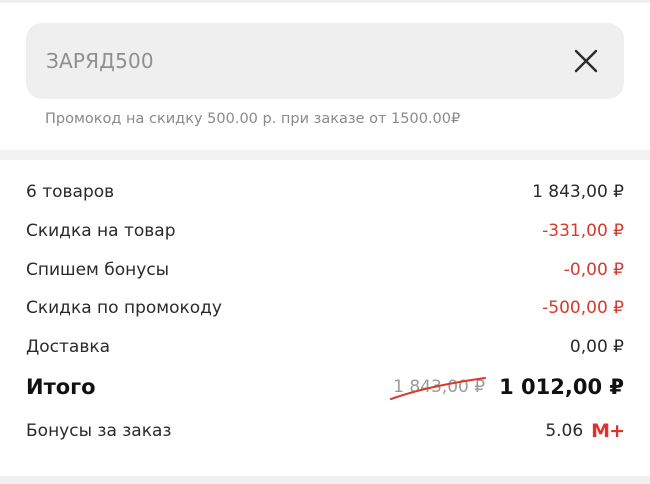 This screenshot has width=650, height=484. Describe the element at coordinates (124, 308) in the screenshot. I see `promo-discount-label: Скидка по промокоду` at that location.